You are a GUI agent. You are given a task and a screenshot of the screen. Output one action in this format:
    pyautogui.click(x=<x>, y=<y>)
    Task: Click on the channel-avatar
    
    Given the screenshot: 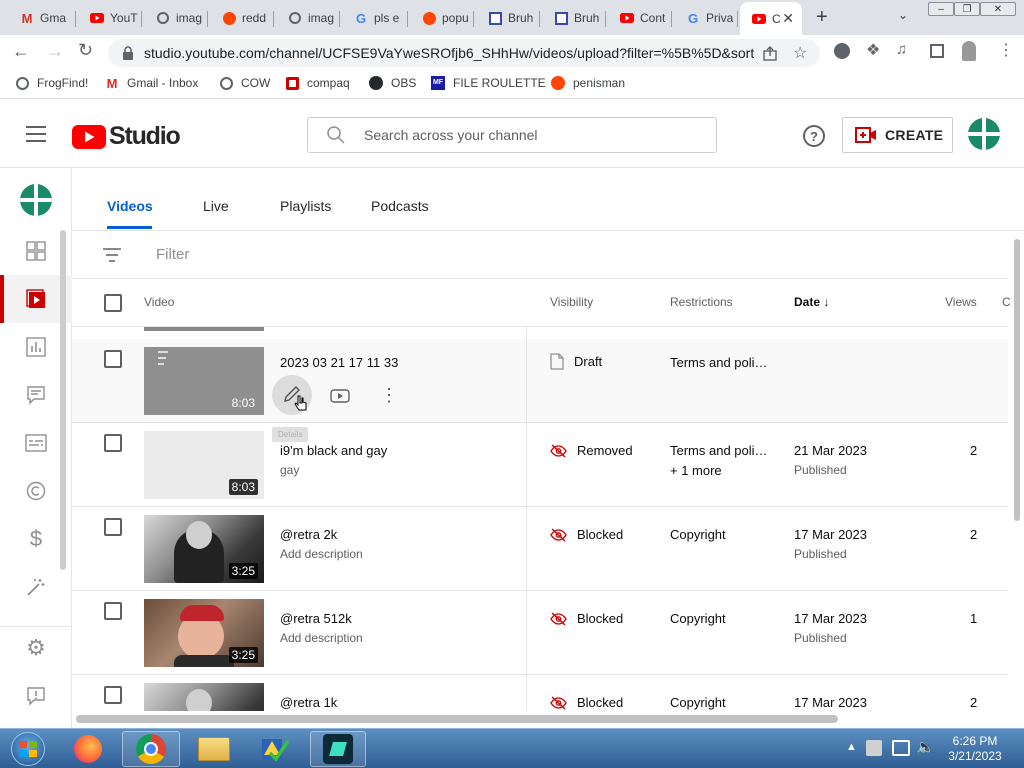 What is the action you would take?
    pyautogui.click(x=36, y=200)
    